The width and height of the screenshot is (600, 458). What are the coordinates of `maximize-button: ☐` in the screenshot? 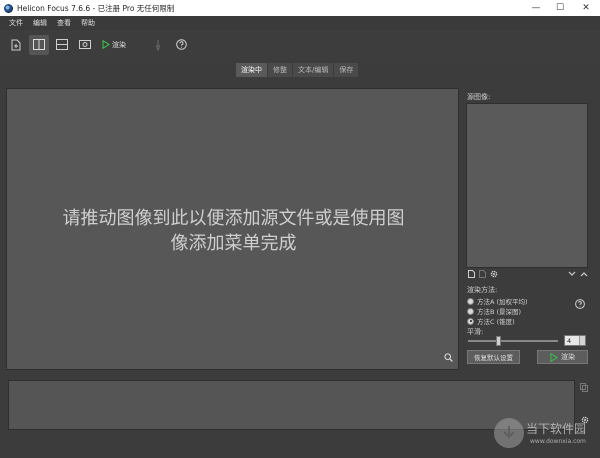 It's located at (560, 8).